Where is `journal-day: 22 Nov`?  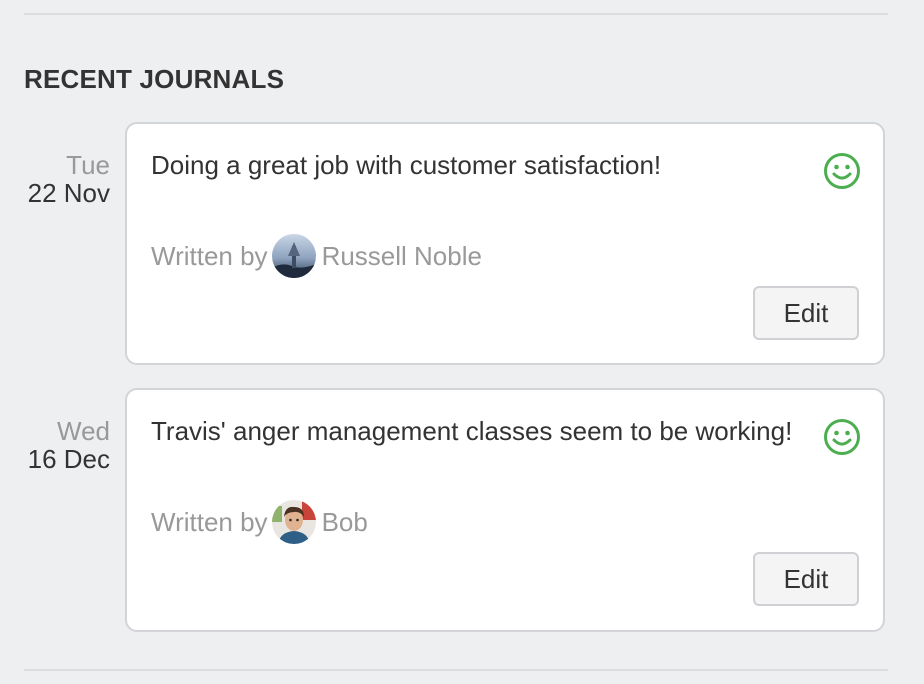 journal-day: 22 Nov is located at coordinates (68, 193).